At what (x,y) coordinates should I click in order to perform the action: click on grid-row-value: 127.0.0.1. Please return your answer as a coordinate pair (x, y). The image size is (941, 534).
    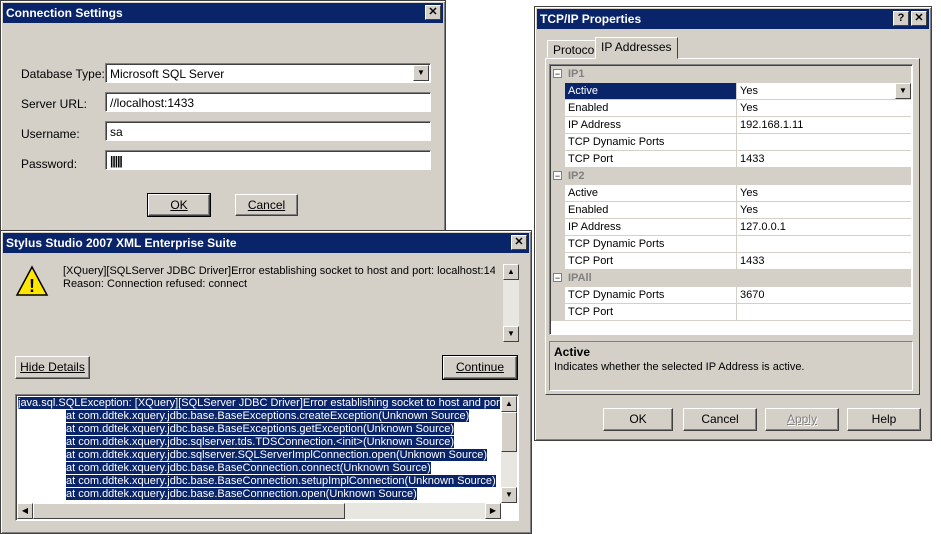
    Looking at the image, I should click on (824, 227).